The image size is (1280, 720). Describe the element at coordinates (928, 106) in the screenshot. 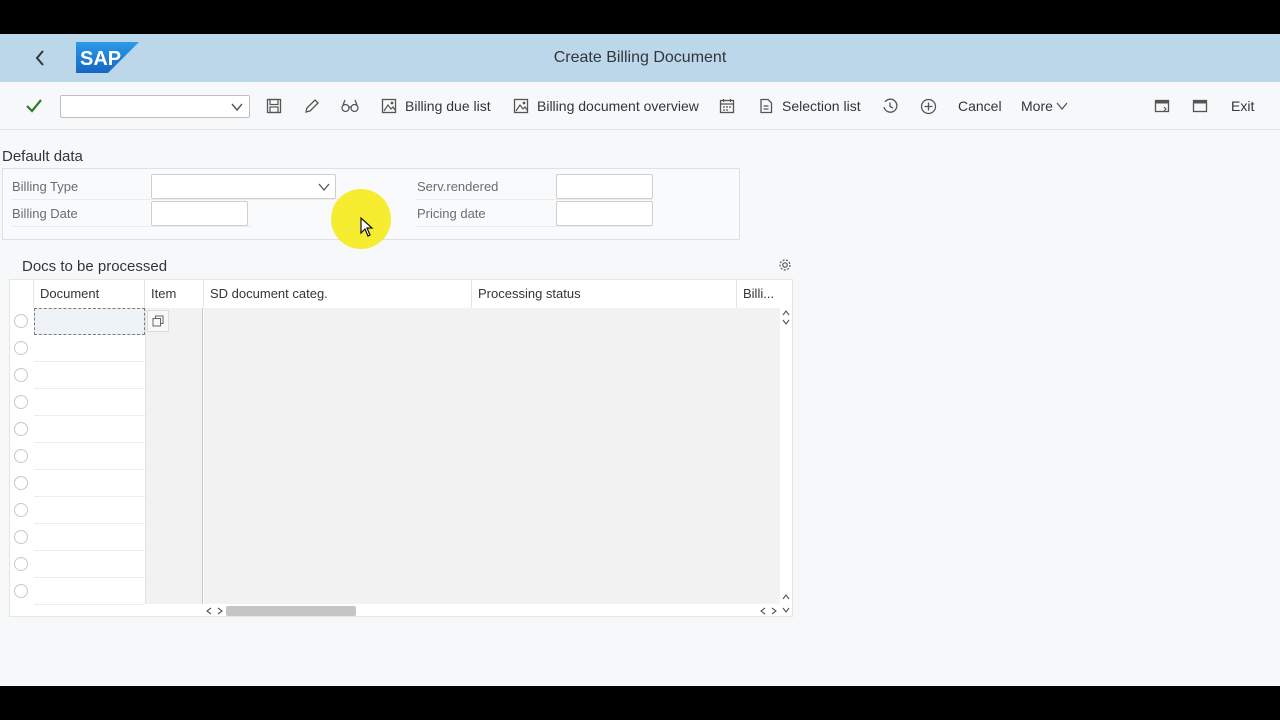

I see `create-button` at that location.